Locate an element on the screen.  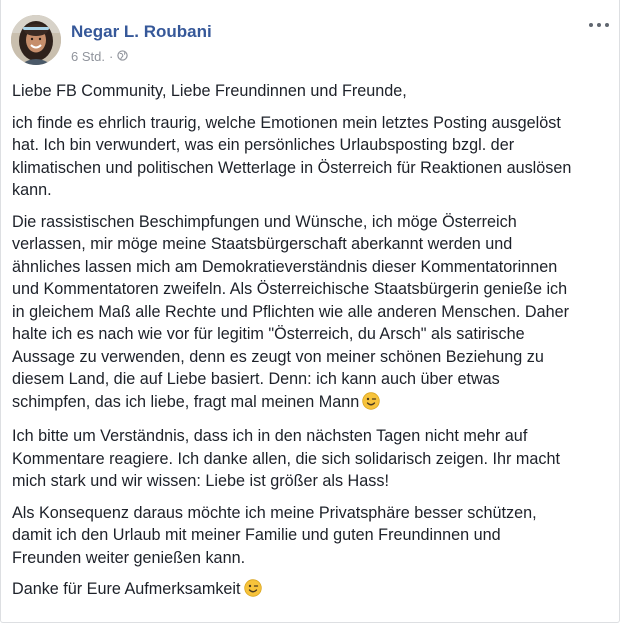
ellipsis-icon is located at coordinates (599, 25).